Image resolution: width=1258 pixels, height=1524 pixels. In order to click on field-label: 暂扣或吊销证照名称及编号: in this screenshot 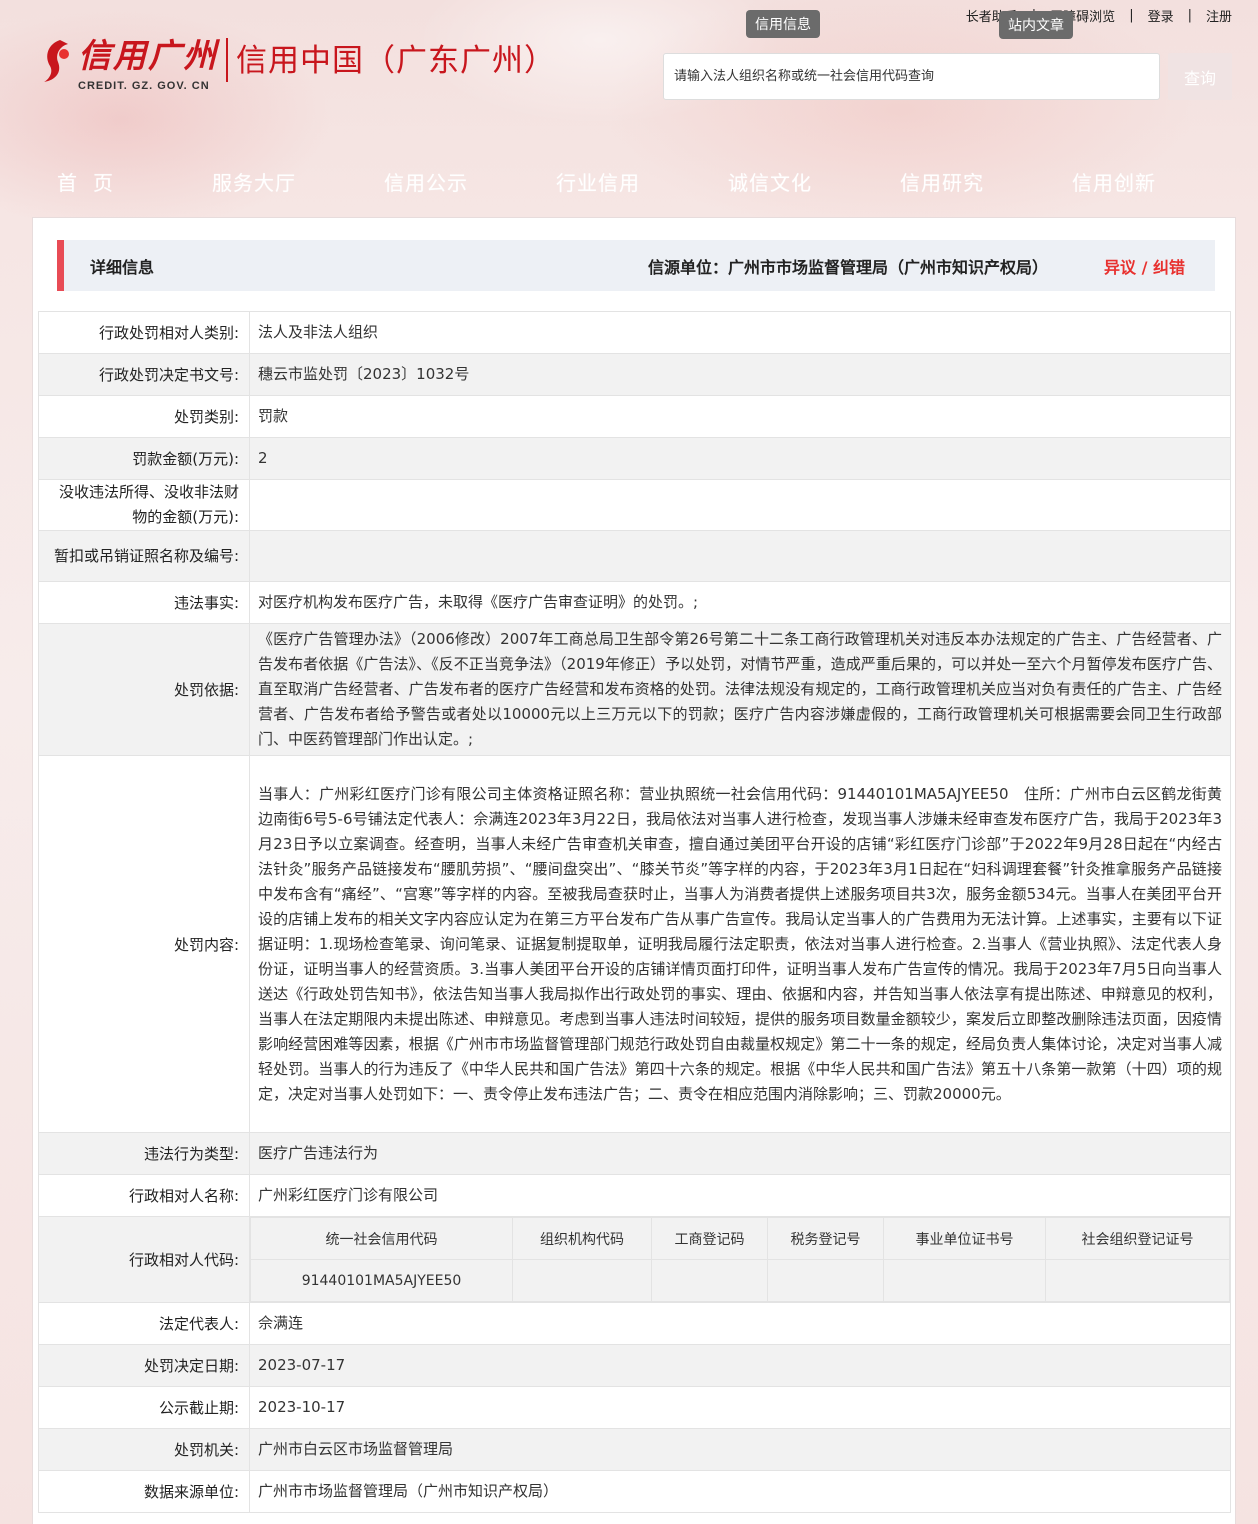, I will do `click(144, 556)`.